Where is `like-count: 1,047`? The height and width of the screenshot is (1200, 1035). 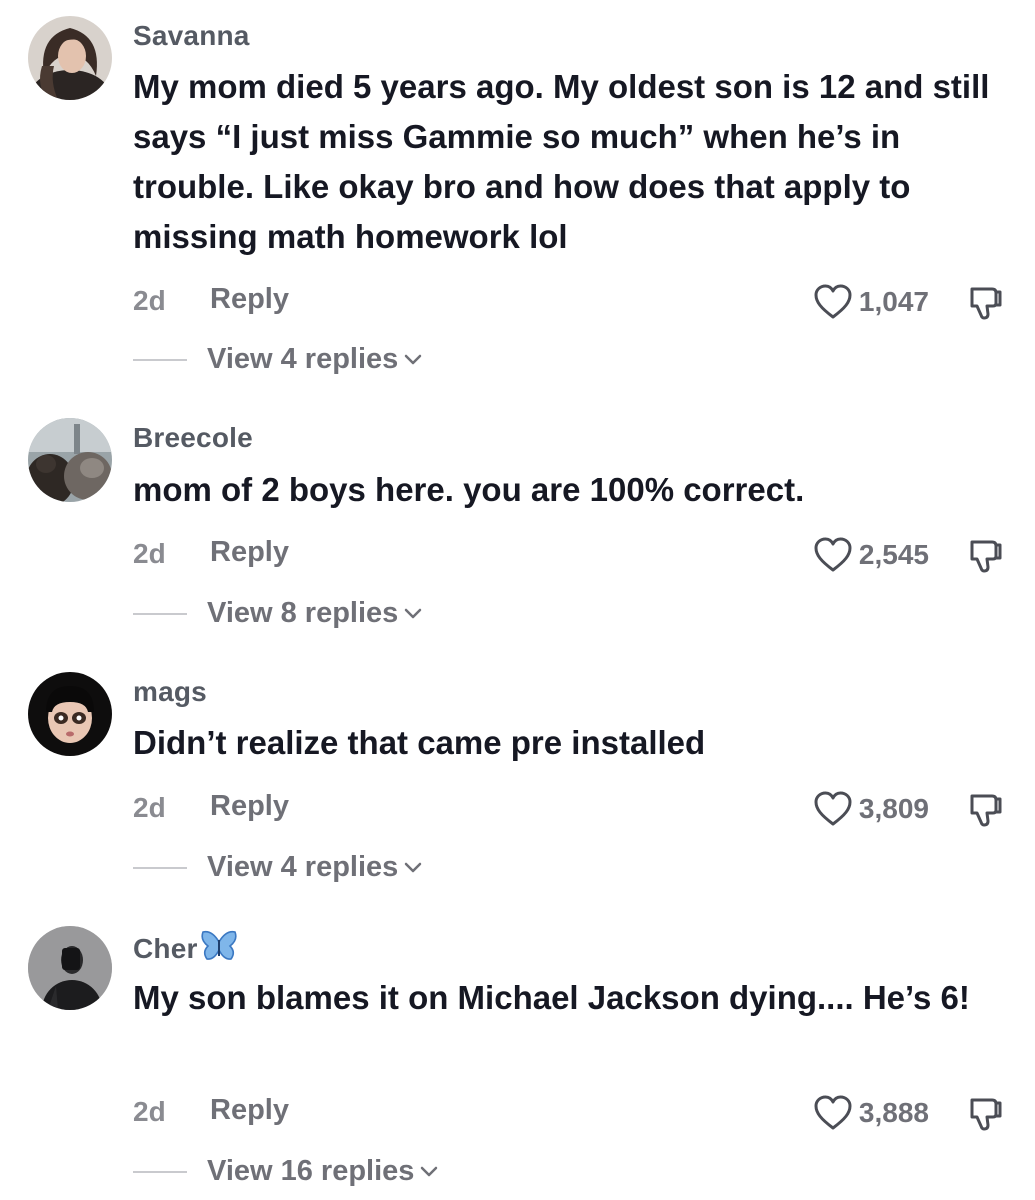 like-count: 1,047 is located at coordinates (893, 301).